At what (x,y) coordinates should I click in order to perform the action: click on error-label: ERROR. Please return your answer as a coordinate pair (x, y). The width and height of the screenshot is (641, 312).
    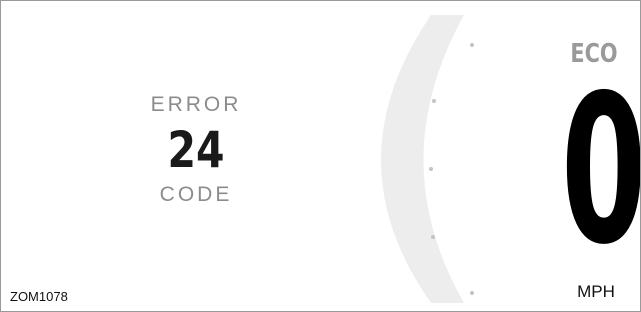
    Looking at the image, I should click on (196, 104).